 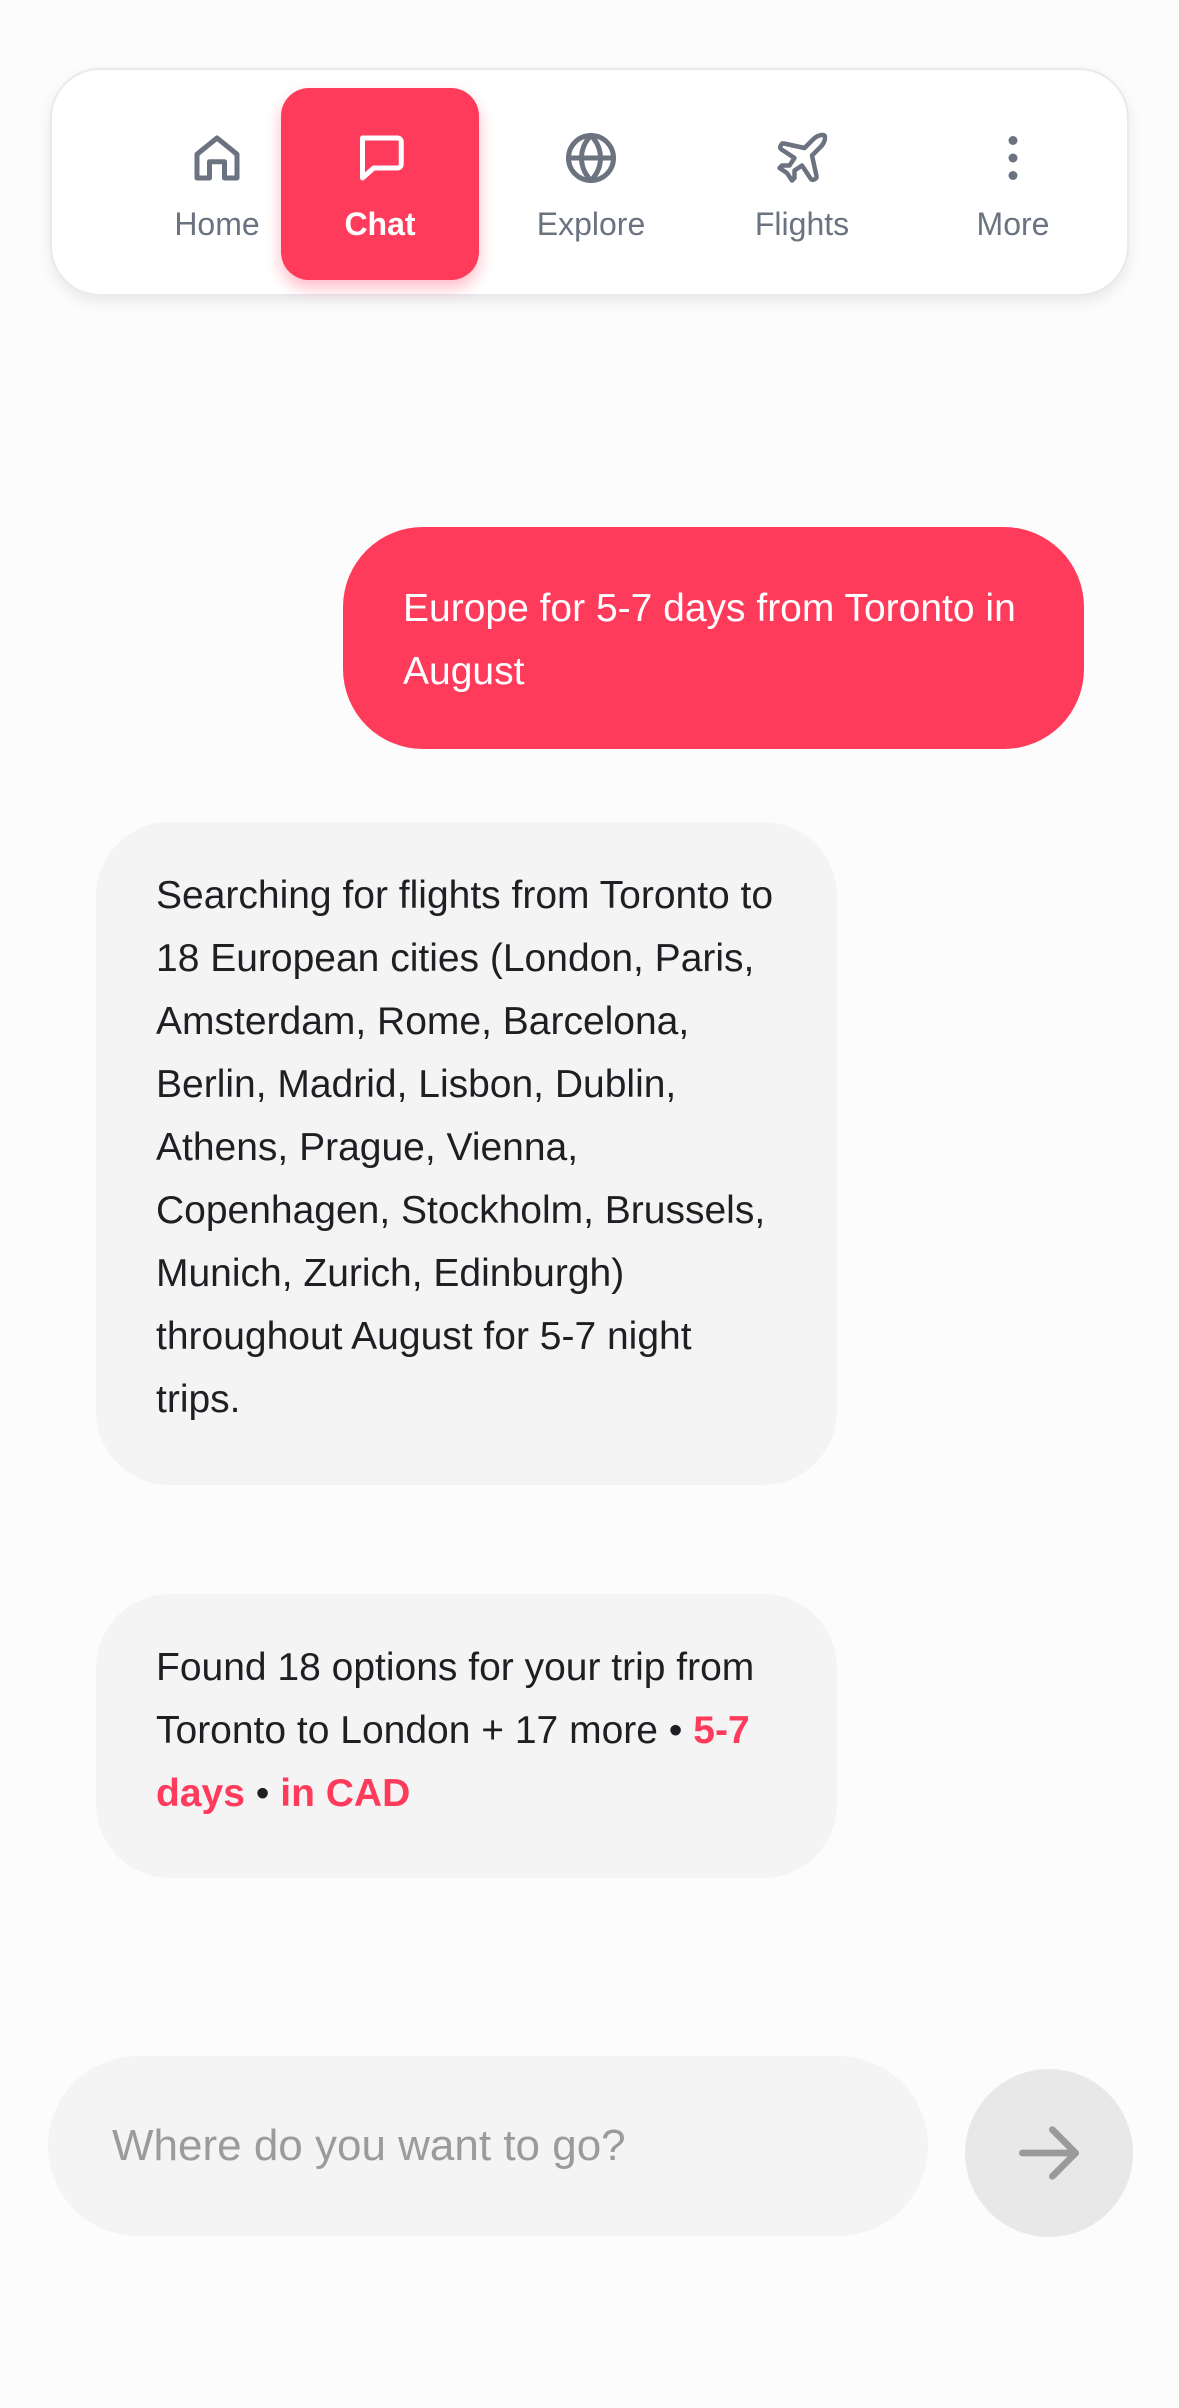 What do you see at coordinates (217, 224) in the screenshot?
I see `nav-label-home: Home` at bounding box center [217, 224].